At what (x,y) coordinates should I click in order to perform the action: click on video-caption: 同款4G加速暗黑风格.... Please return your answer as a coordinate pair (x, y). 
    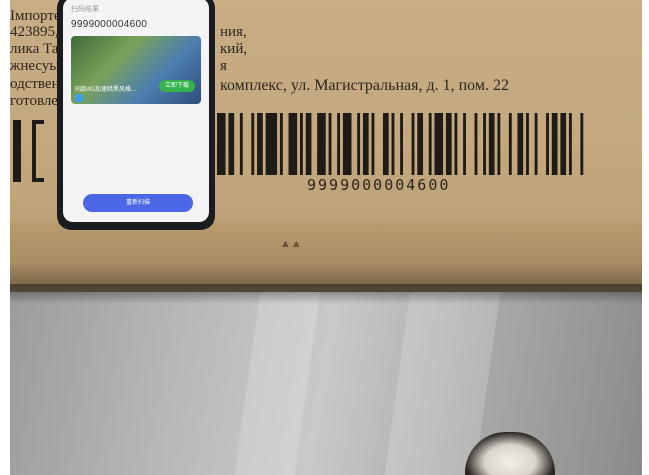
    Looking at the image, I should click on (106, 90).